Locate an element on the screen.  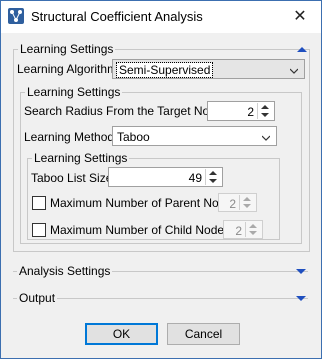
max-children-checkbox is located at coordinates (39, 230).